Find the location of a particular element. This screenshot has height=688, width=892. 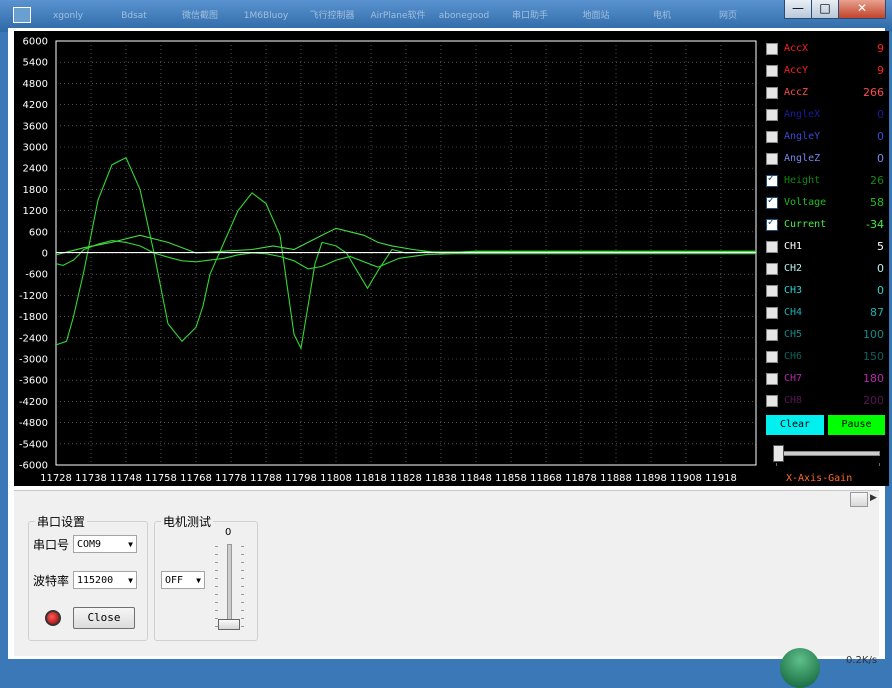

pause-button: Pause is located at coordinates (856, 425).